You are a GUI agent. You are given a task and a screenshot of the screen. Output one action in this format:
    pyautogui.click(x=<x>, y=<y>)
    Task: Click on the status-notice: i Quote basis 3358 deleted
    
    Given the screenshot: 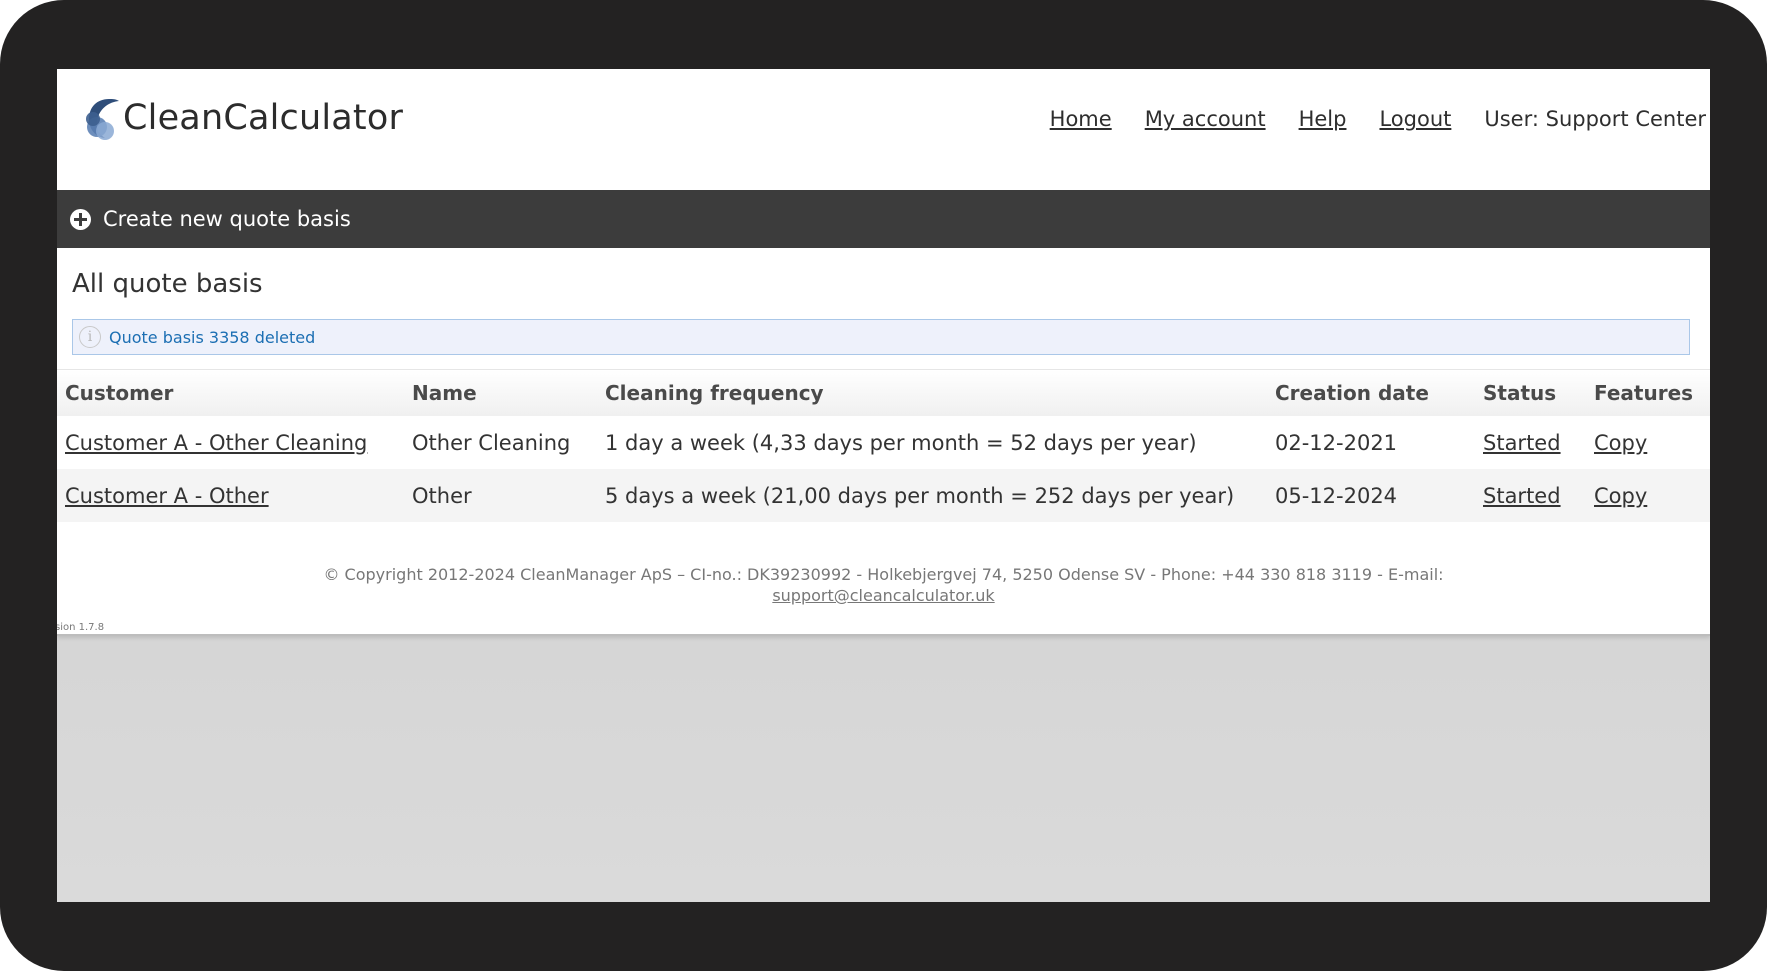 What is the action you would take?
    pyautogui.click(x=881, y=337)
    